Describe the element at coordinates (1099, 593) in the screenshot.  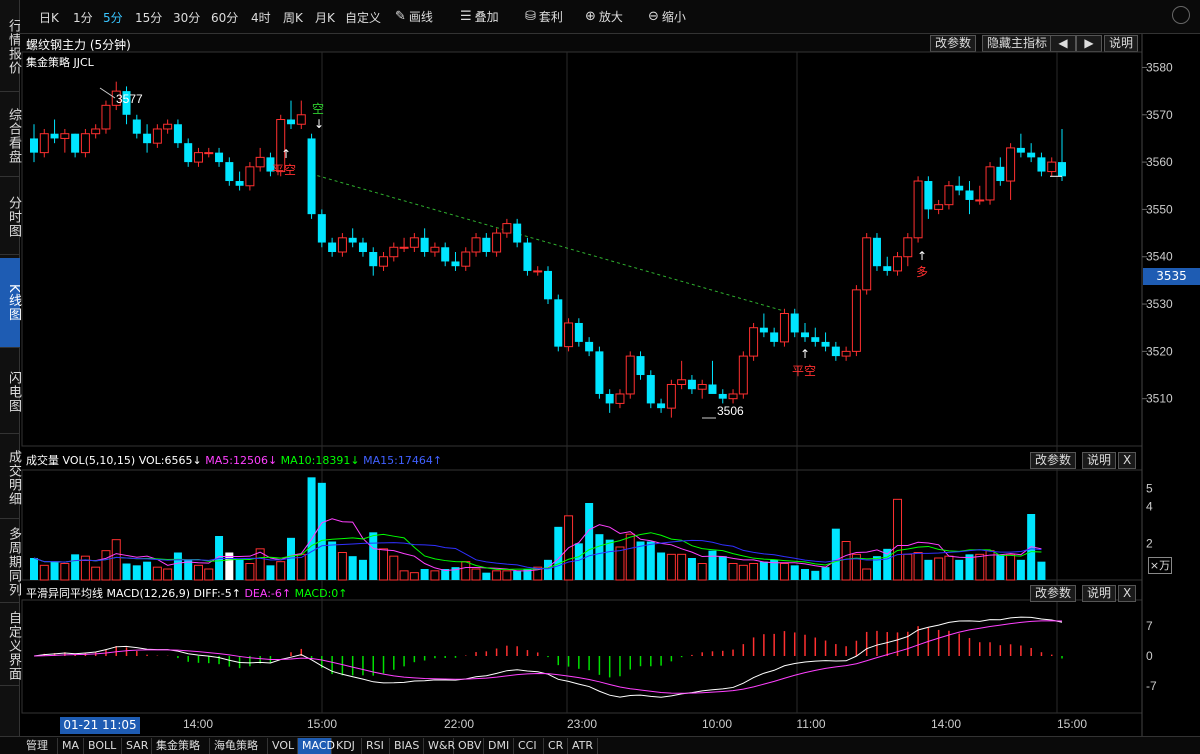
I see `macd-explain-button: 说明` at that location.